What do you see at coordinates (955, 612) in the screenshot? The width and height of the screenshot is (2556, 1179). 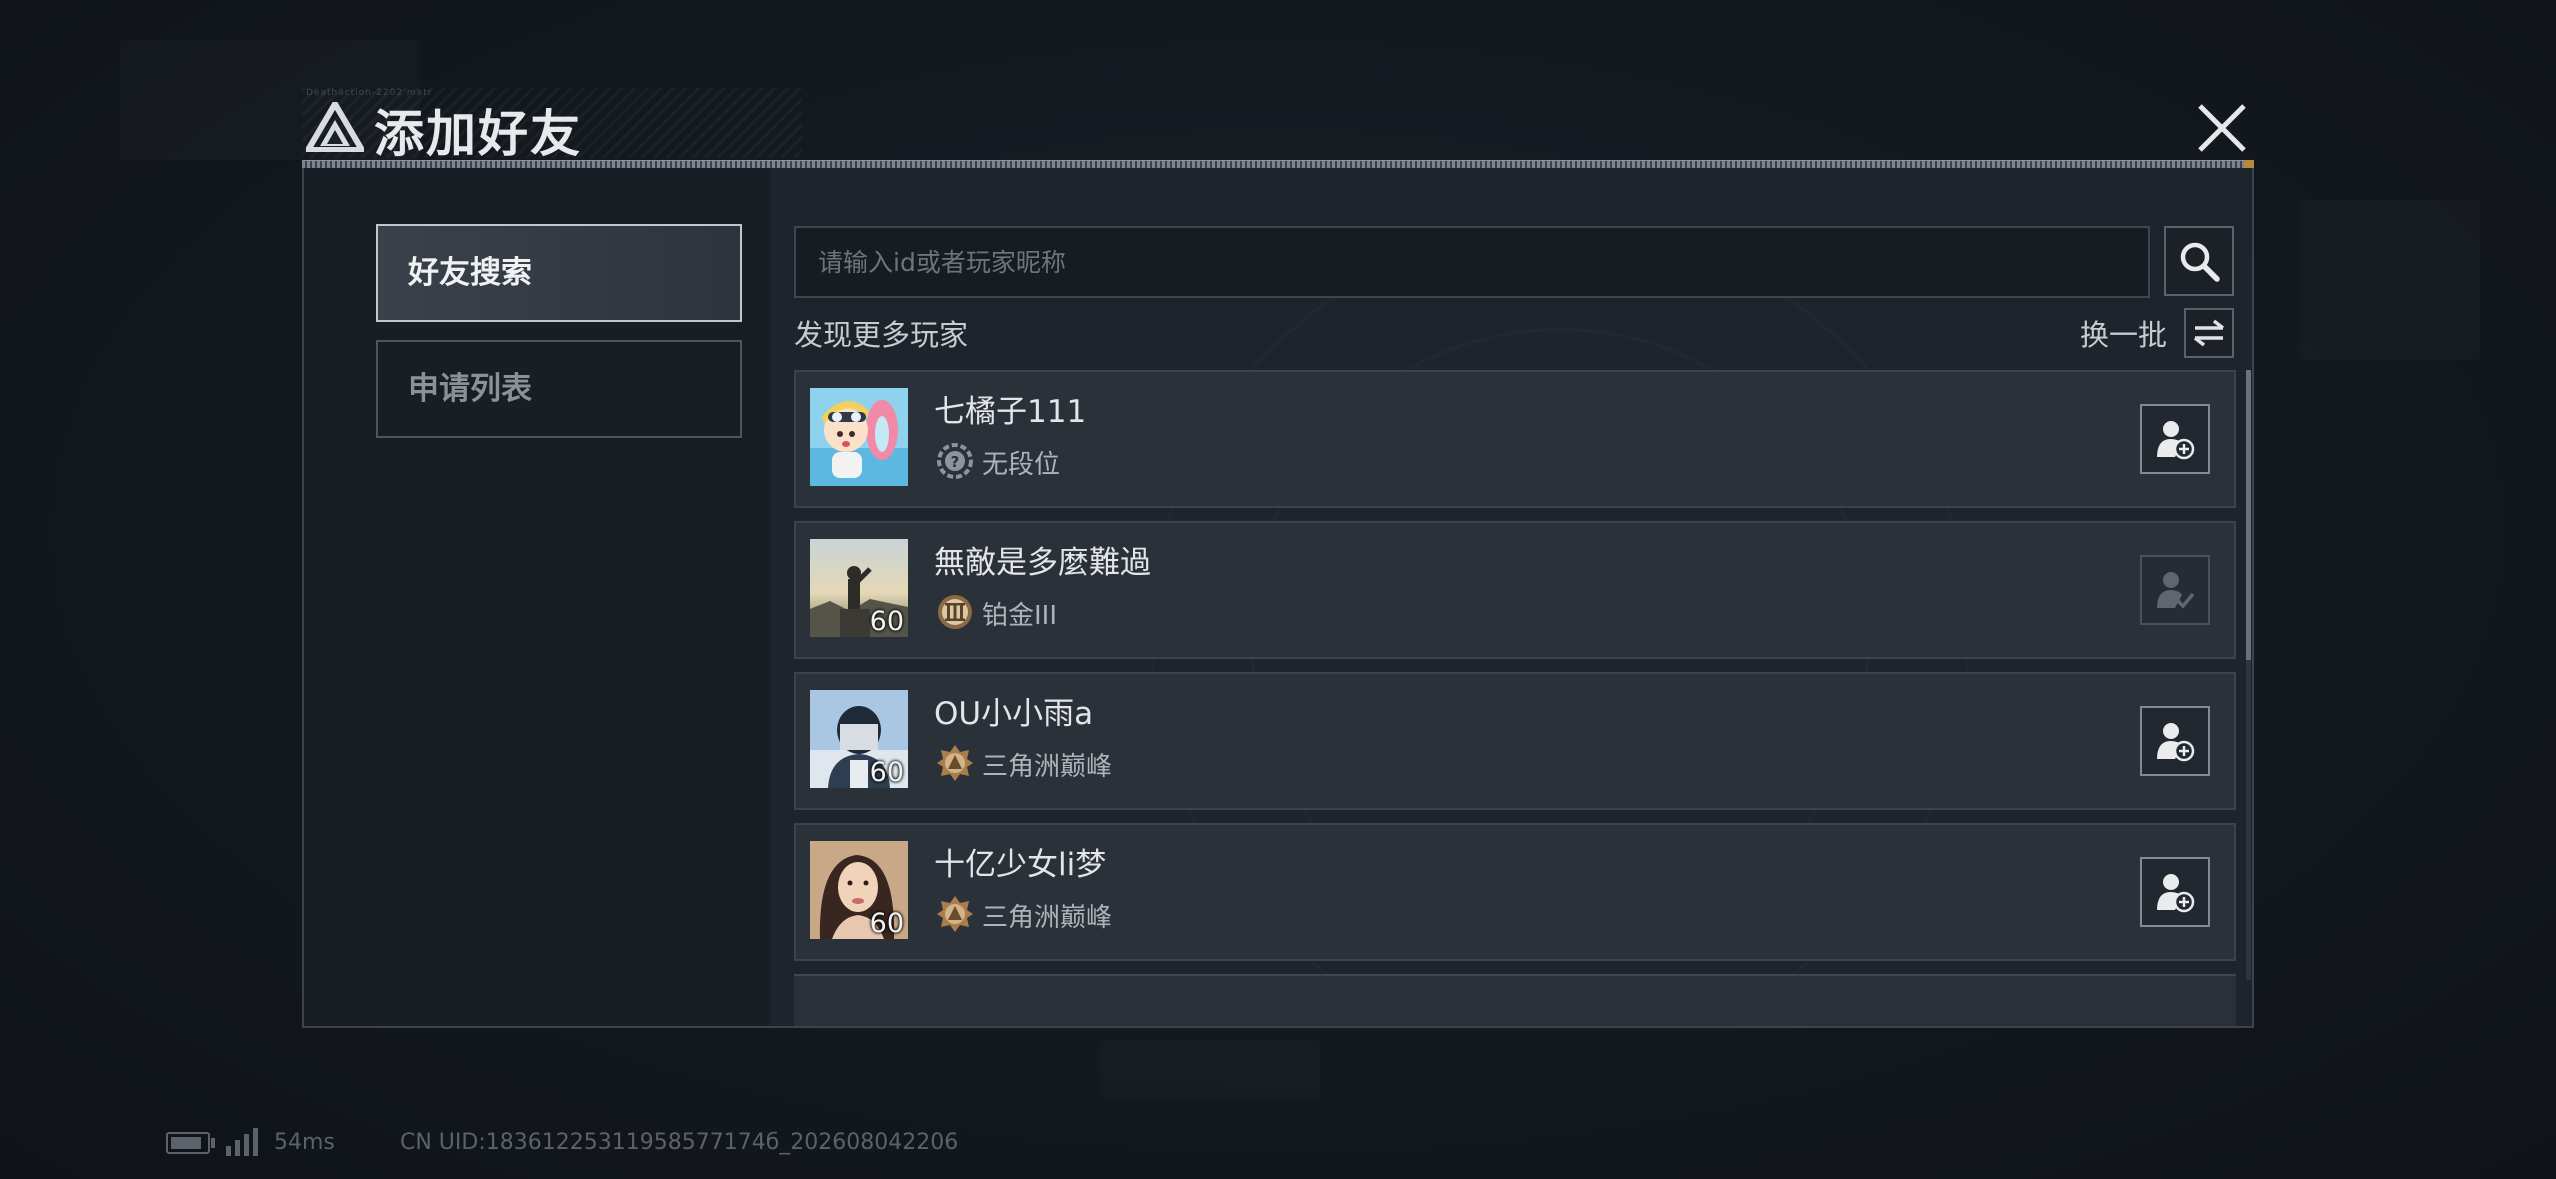 I see `platinum-rank-icon` at bounding box center [955, 612].